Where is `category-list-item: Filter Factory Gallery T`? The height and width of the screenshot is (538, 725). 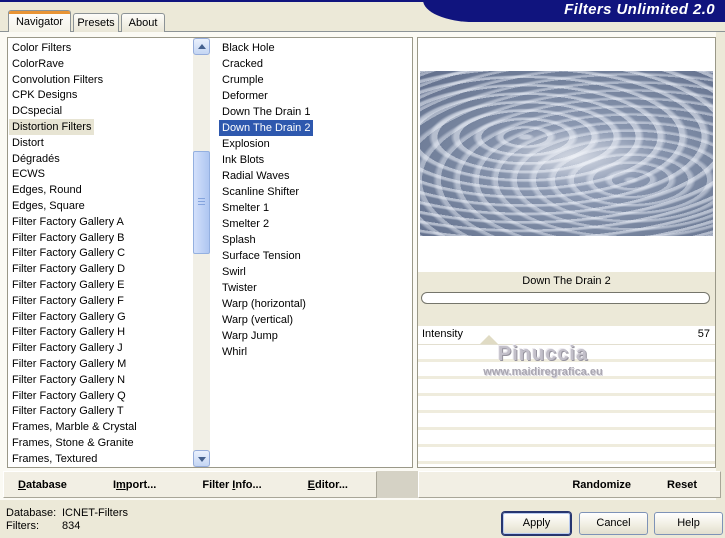
category-list-item: Filter Factory Gallery T is located at coordinates (68, 411).